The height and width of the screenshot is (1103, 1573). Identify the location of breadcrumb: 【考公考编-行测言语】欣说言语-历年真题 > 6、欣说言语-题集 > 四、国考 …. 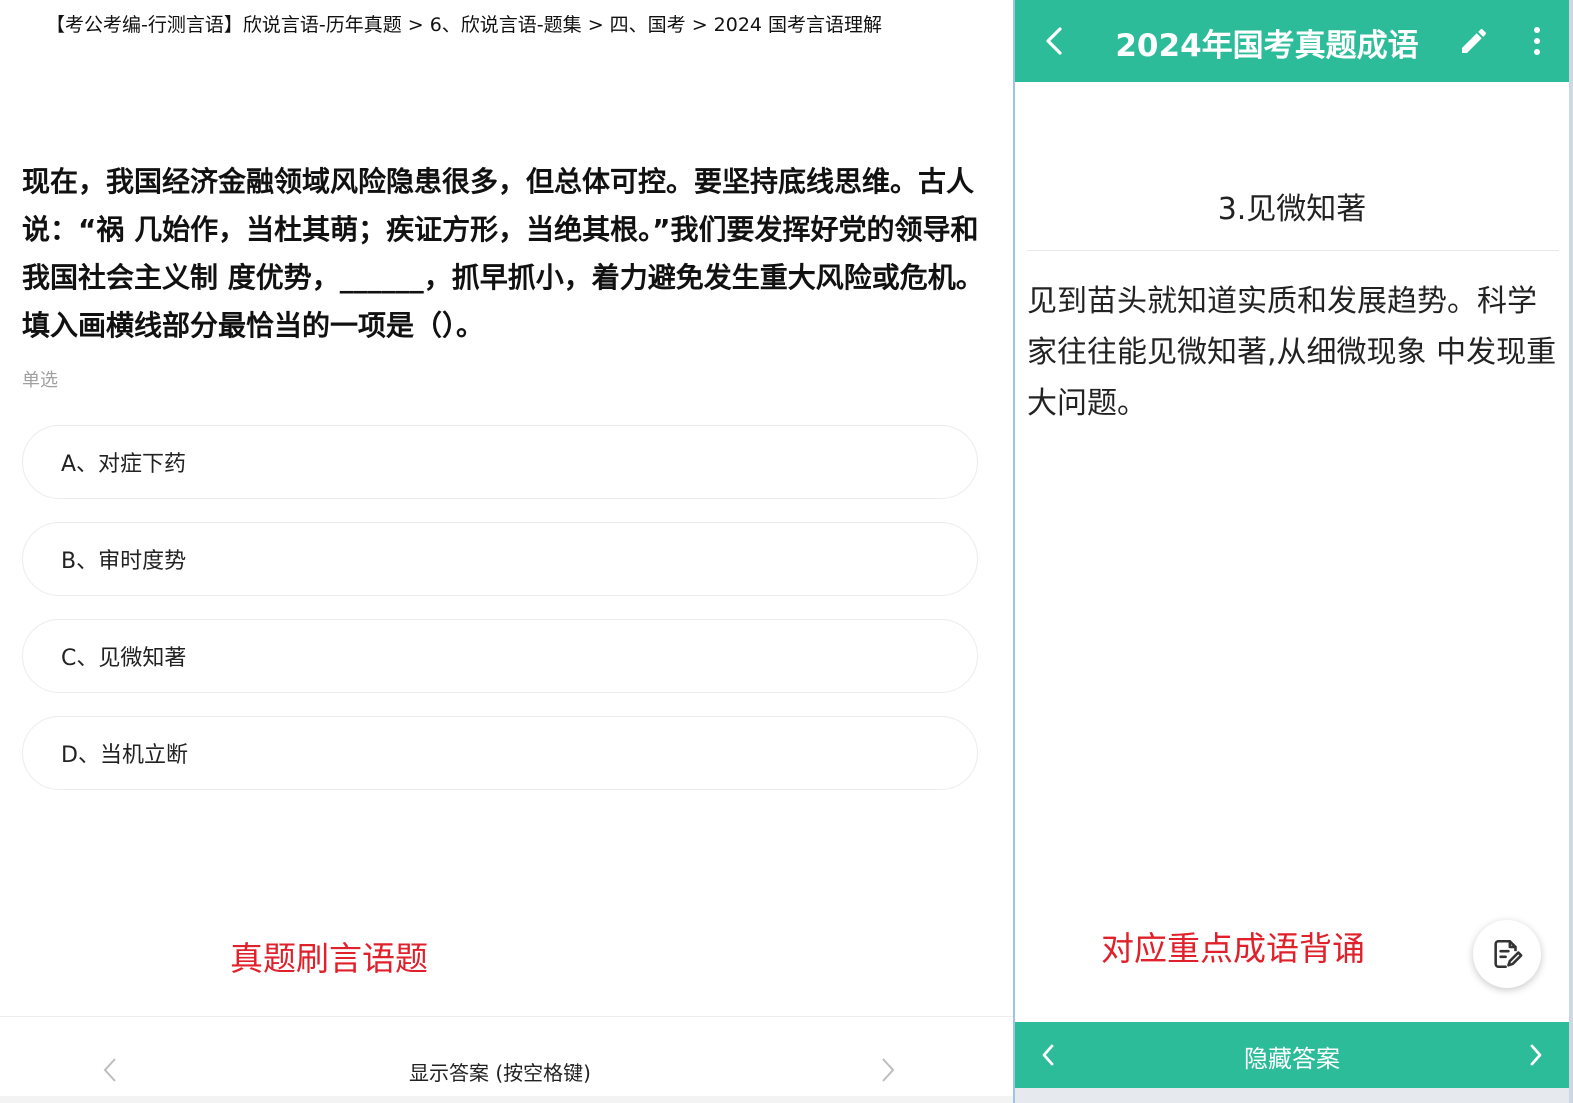
(464, 23).